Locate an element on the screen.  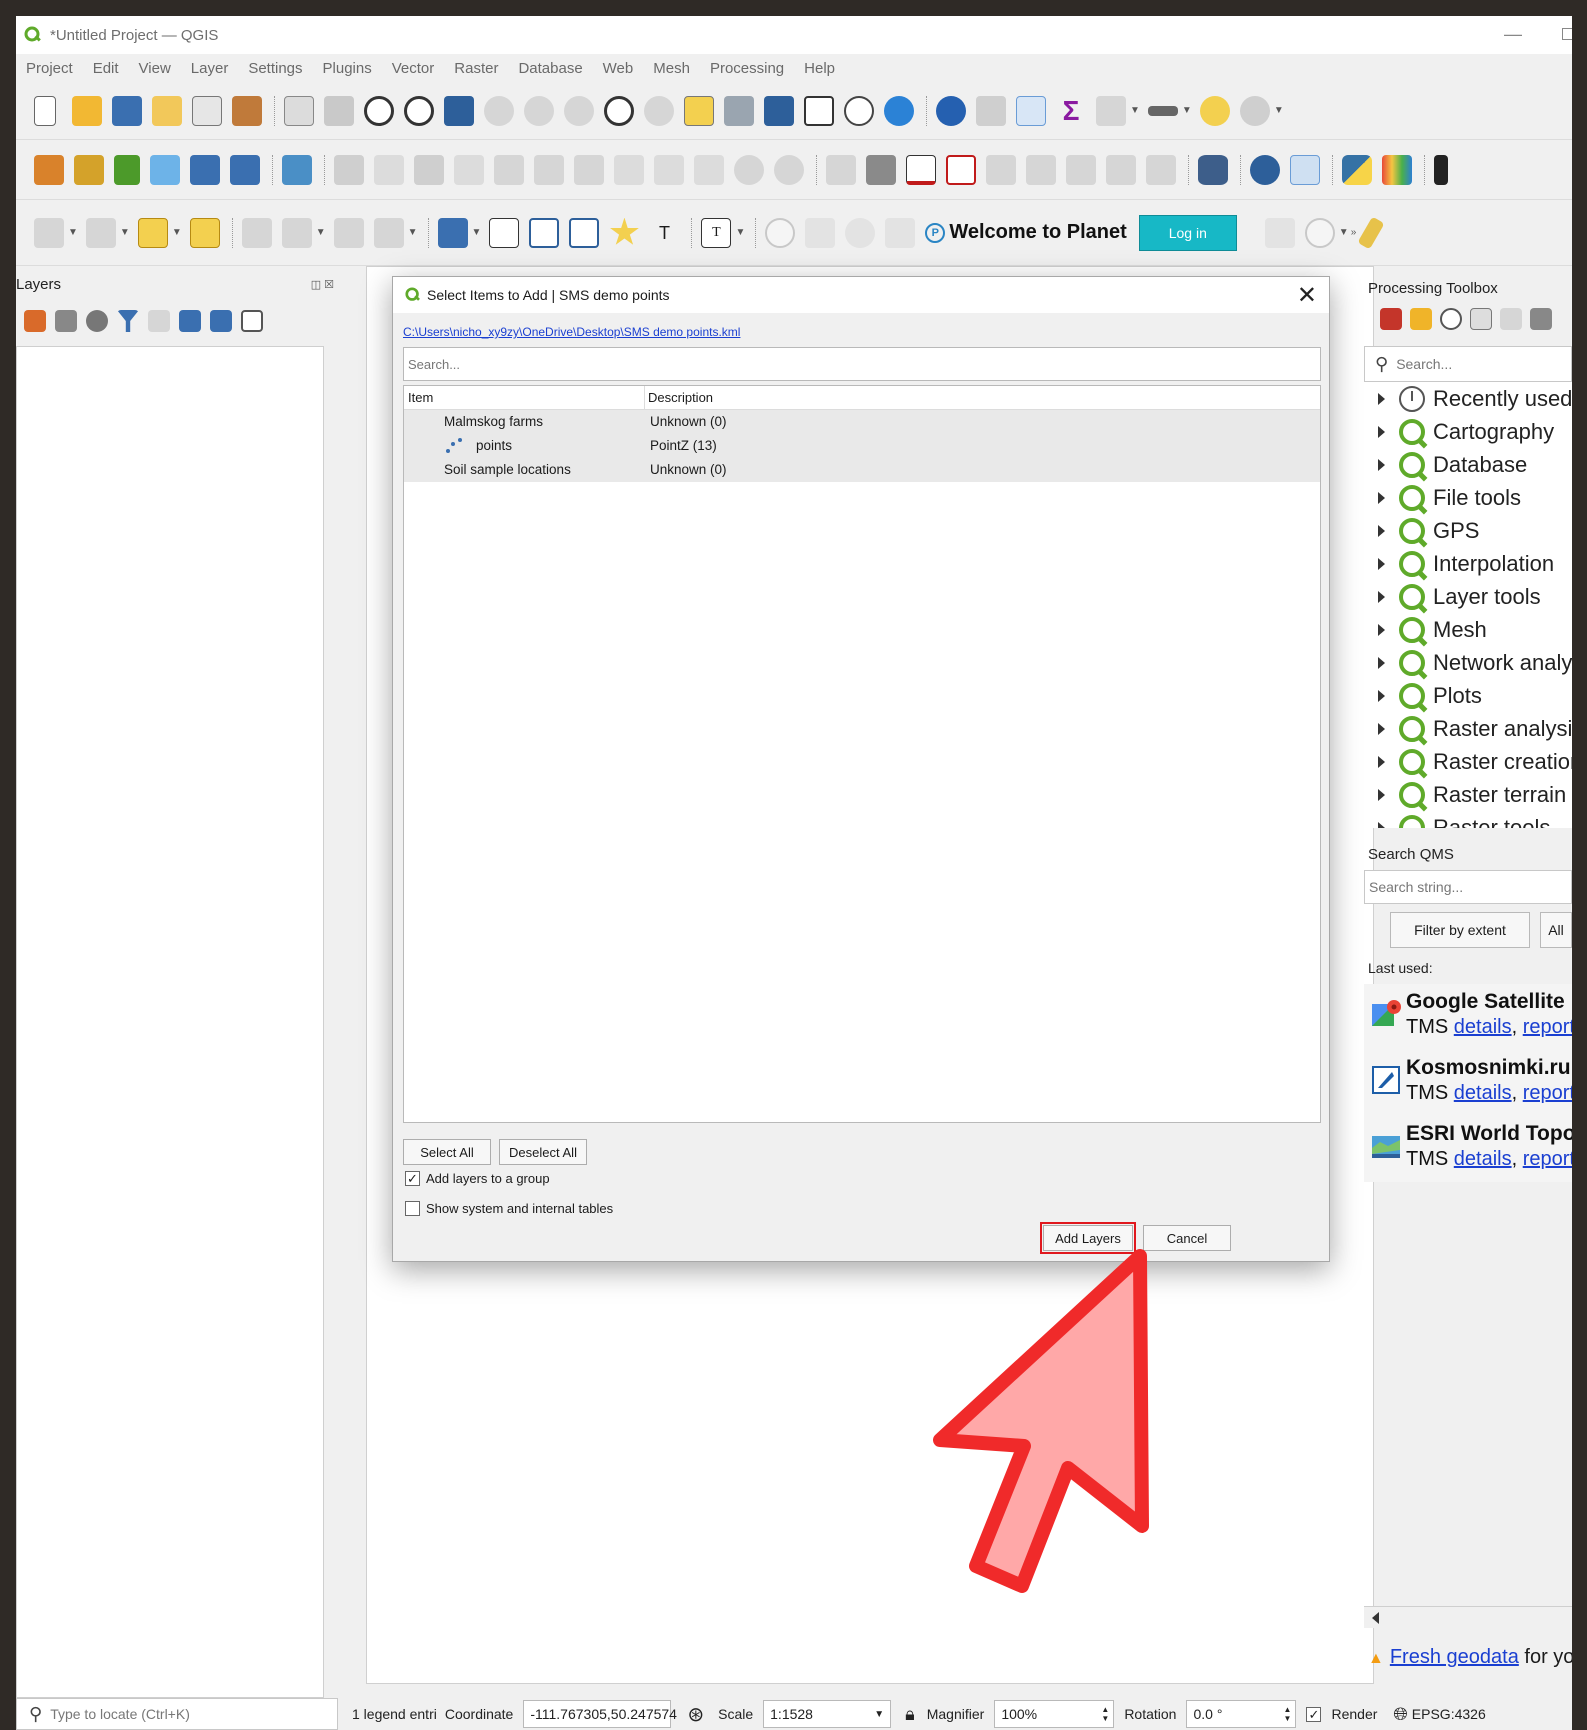
add-layers-button: Add Layers is located at coordinates (1088, 1238).